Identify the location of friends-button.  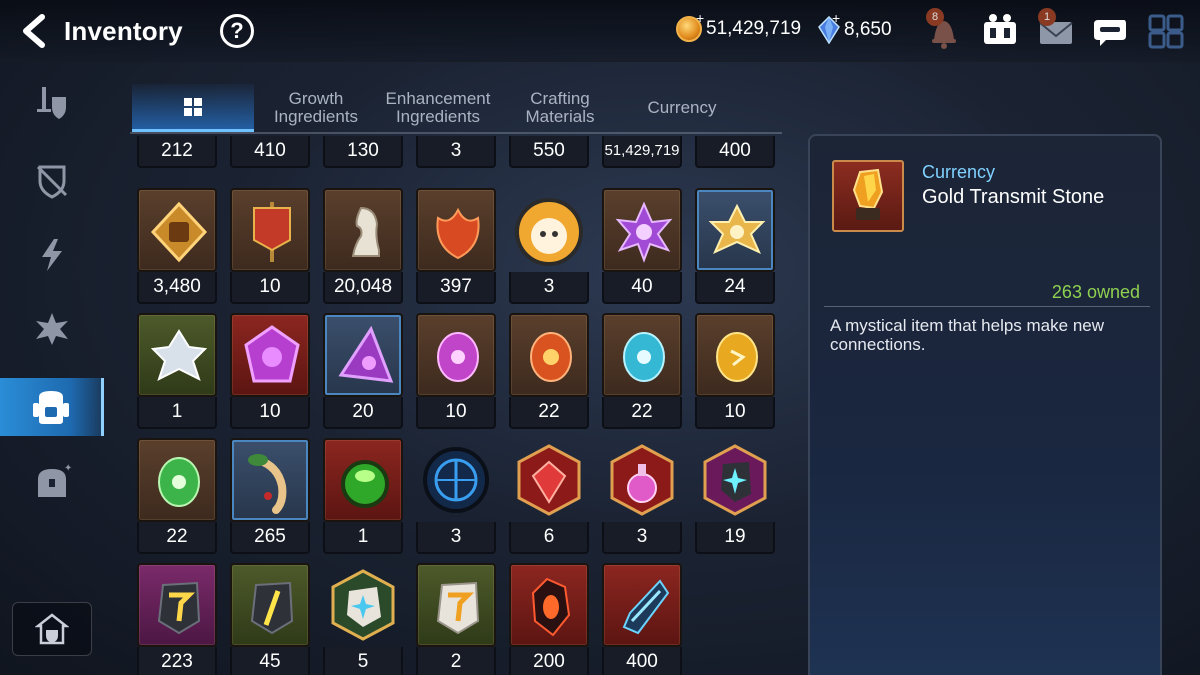
(1000, 31).